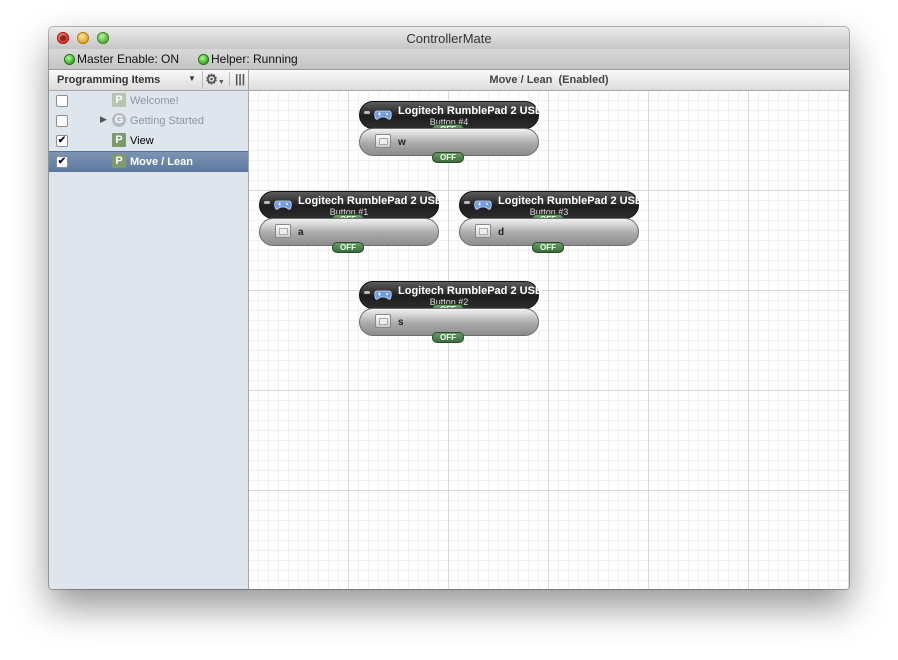 The height and width of the screenshot is (660, 898). Describe the element at coordinates (301, 232) in the screenshot. I see `key-label: a` at that location.